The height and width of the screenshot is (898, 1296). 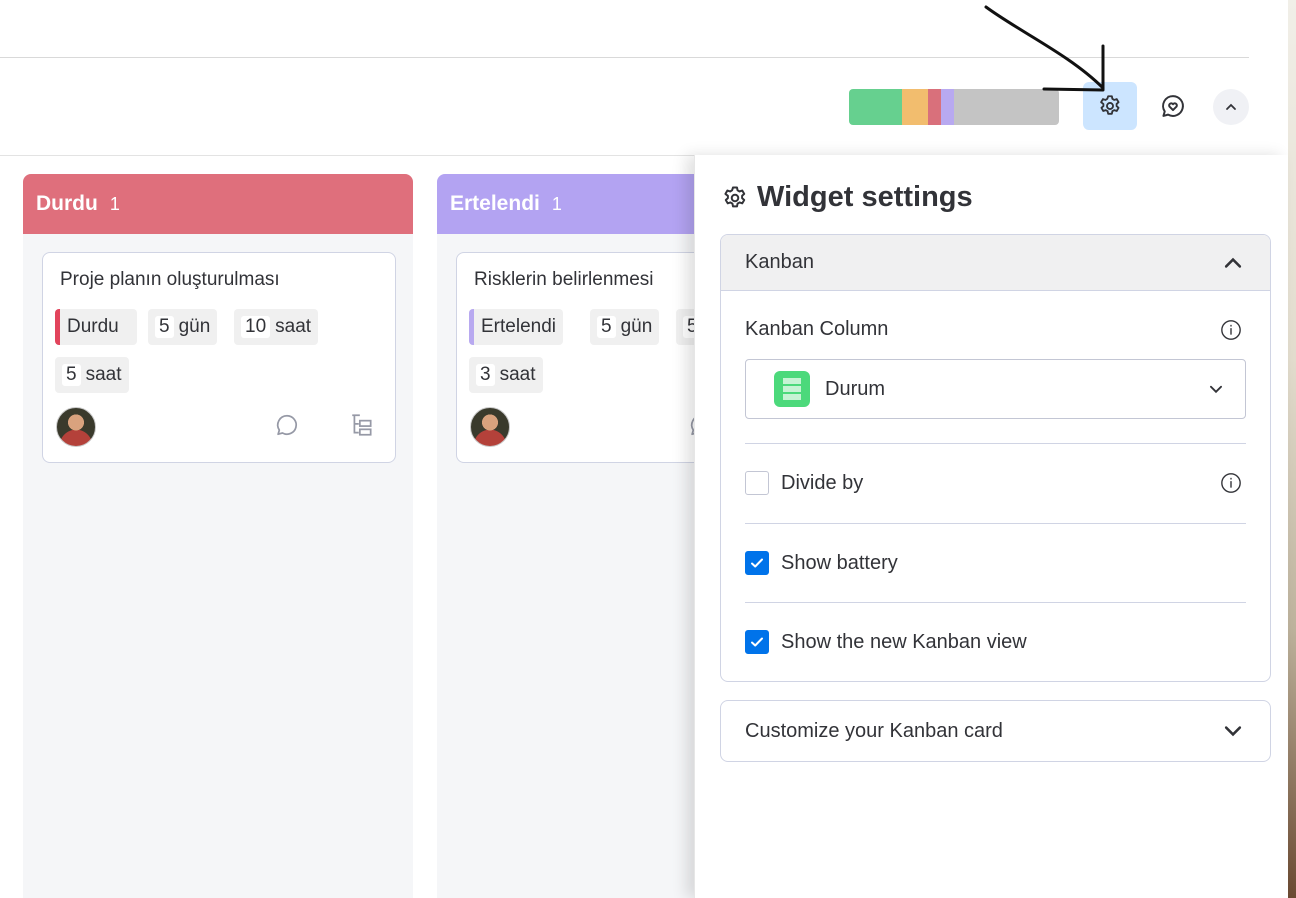 I want to click on status-label: Durdu, so click(x=93, y=326).